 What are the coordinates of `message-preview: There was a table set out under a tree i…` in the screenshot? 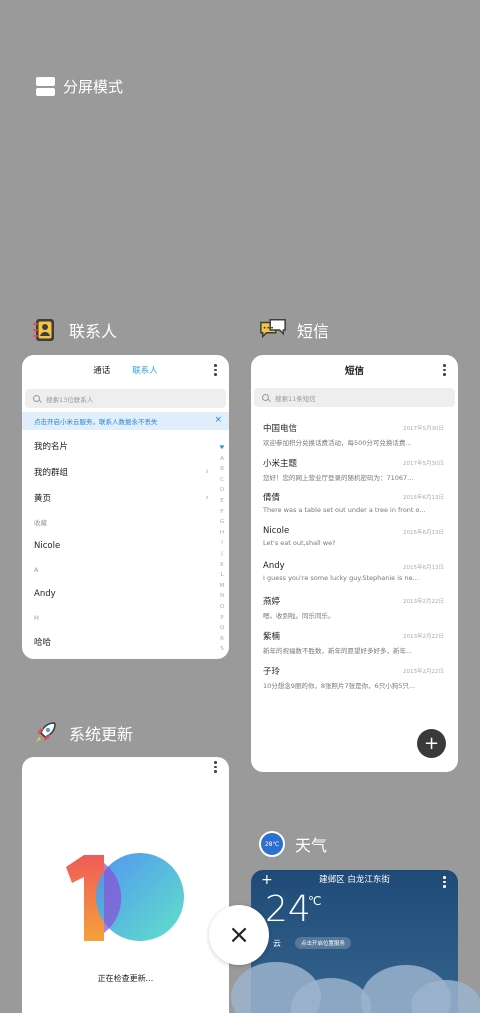 It's located at (344, 510).